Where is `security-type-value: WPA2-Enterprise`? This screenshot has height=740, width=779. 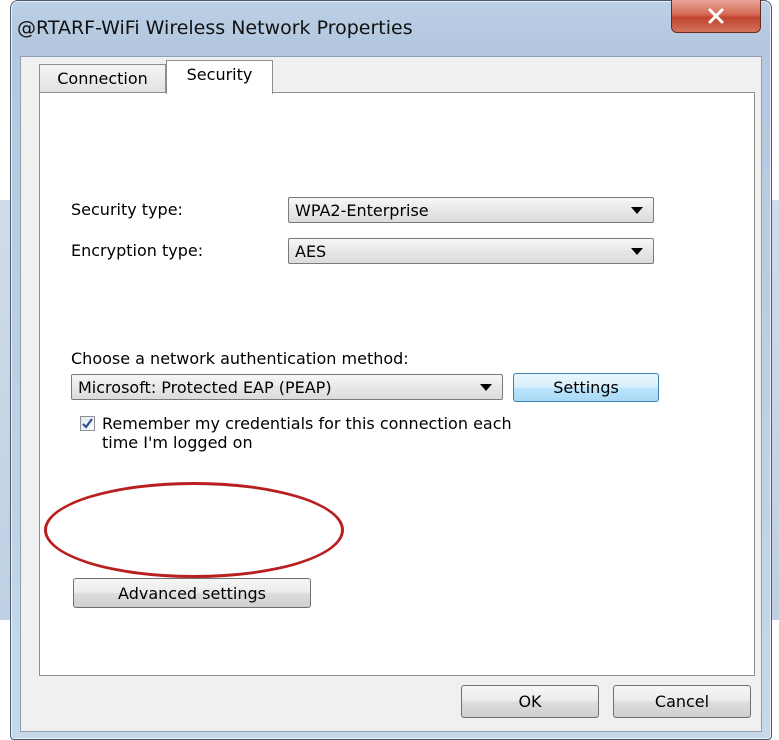 security-type-value: WPA2-Enterprise is located at coordinates (362, 210).